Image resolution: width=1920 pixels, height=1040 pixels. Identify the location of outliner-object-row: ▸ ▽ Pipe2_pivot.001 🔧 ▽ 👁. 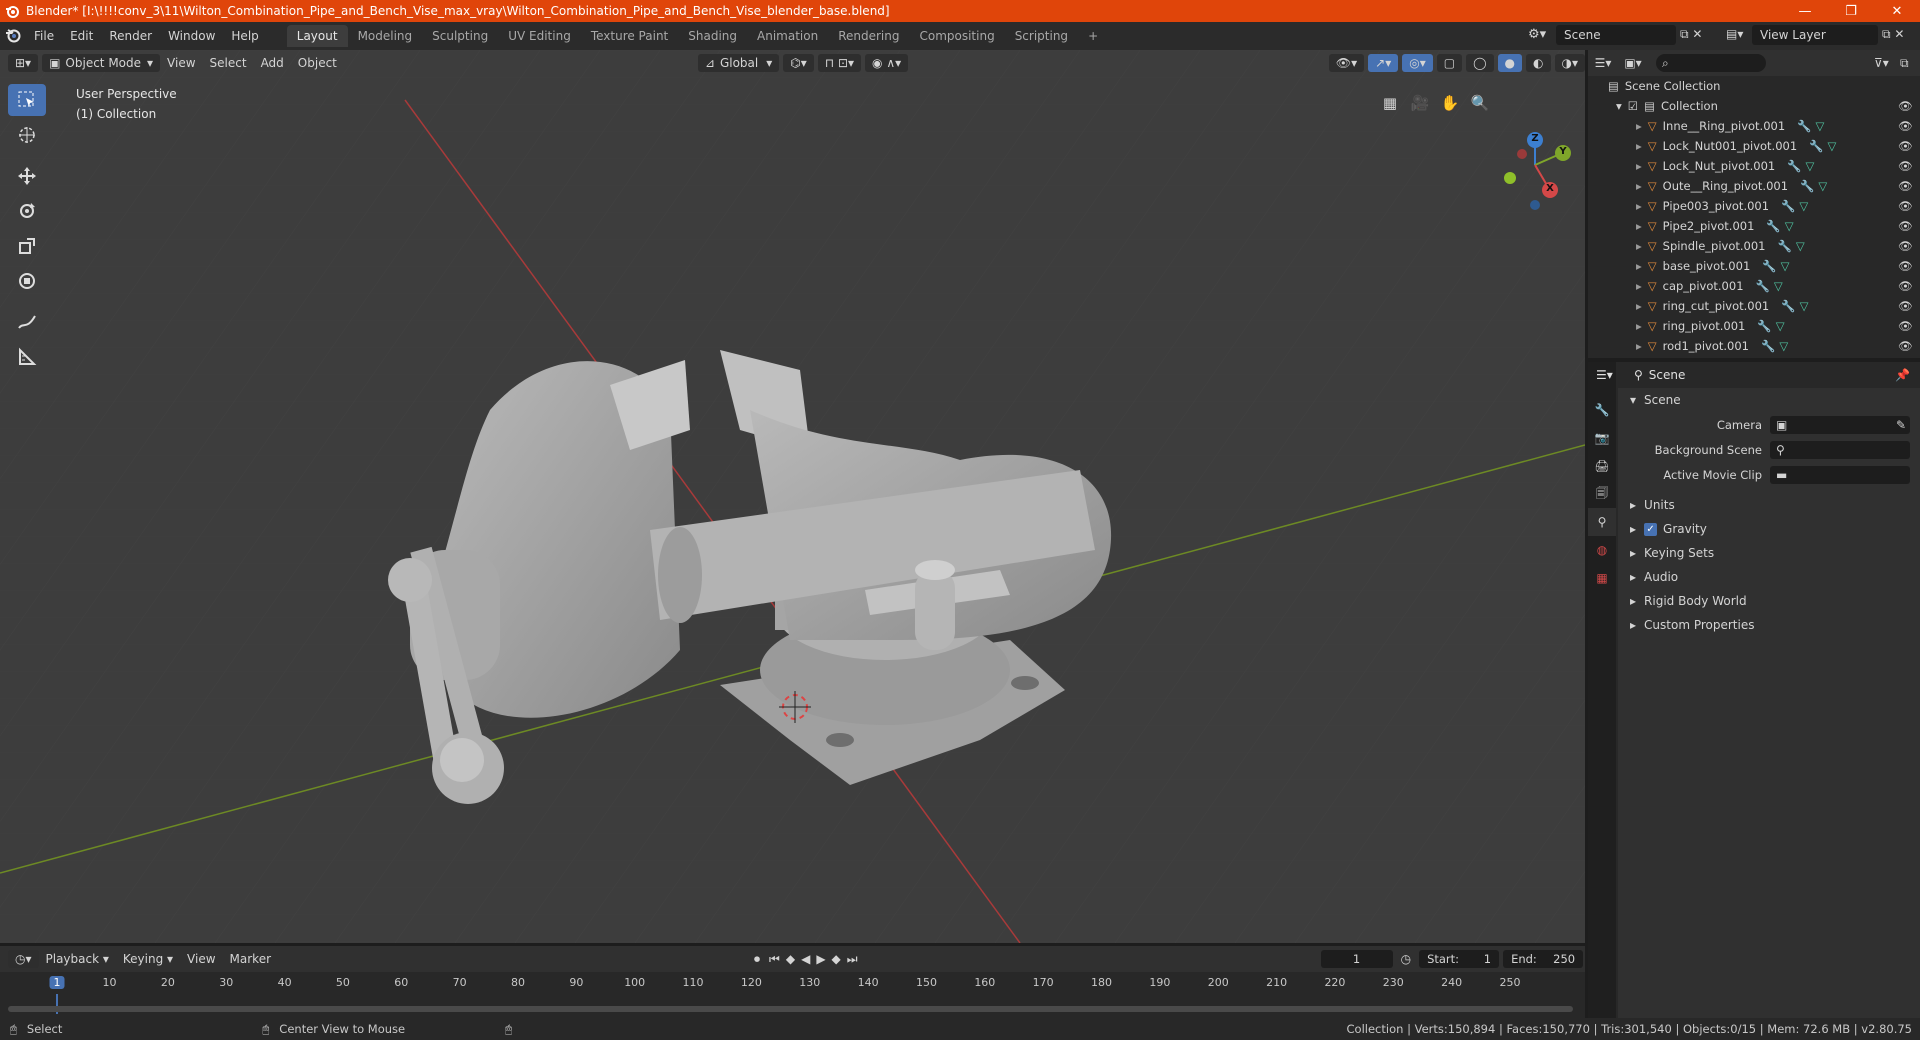
(1754, 226).